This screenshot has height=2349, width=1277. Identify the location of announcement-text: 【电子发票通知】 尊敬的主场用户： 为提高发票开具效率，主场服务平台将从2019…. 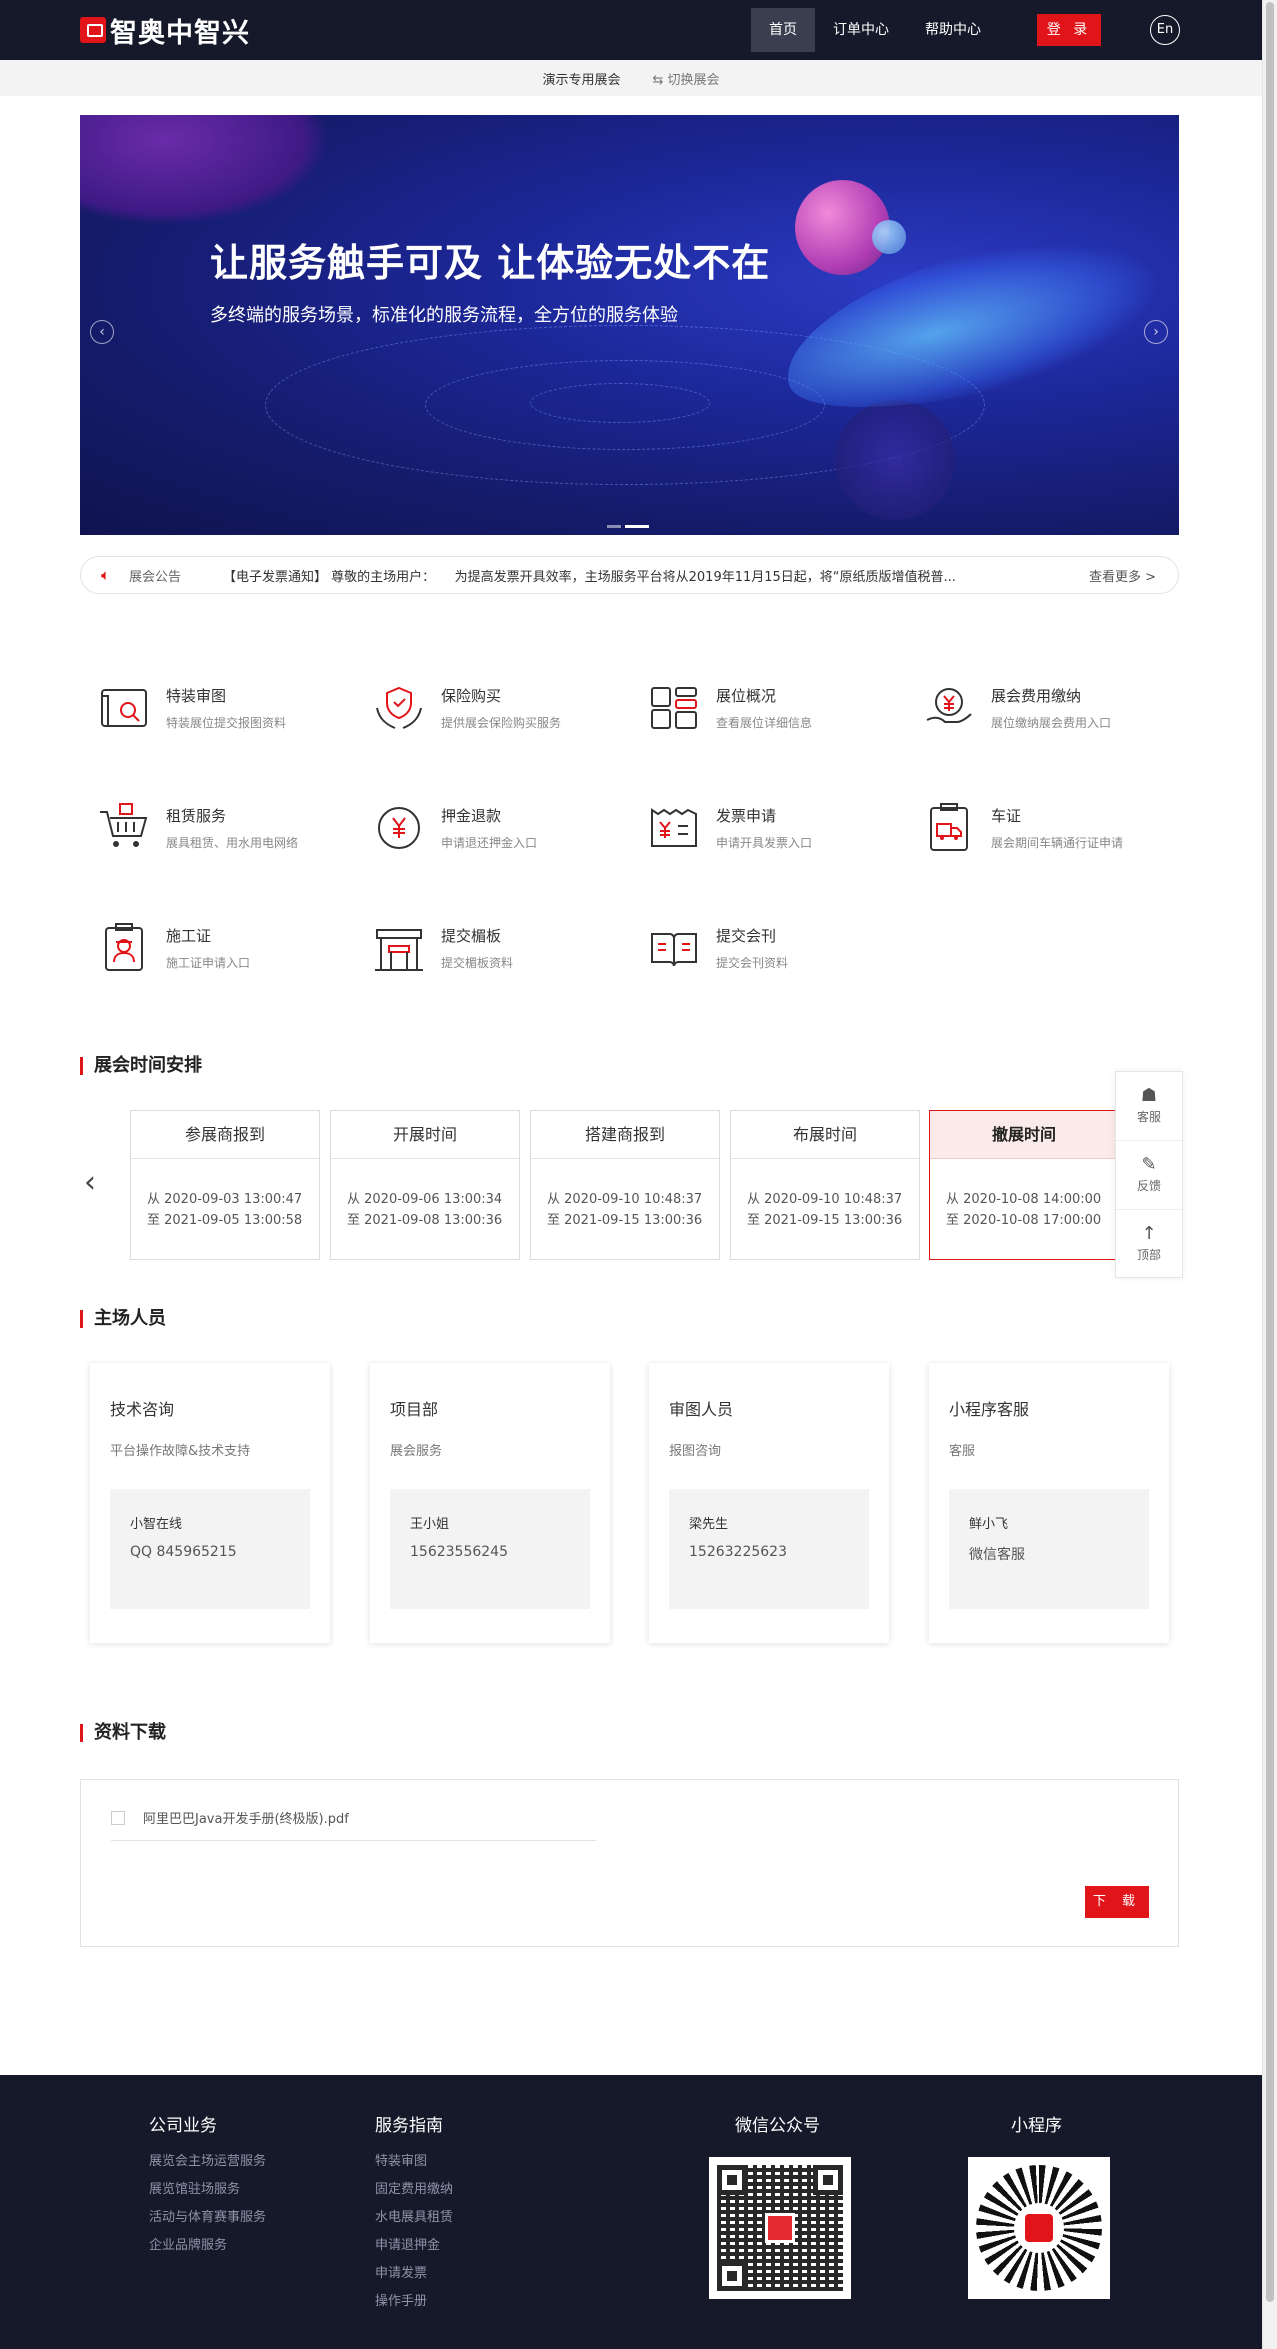
(636, 575).